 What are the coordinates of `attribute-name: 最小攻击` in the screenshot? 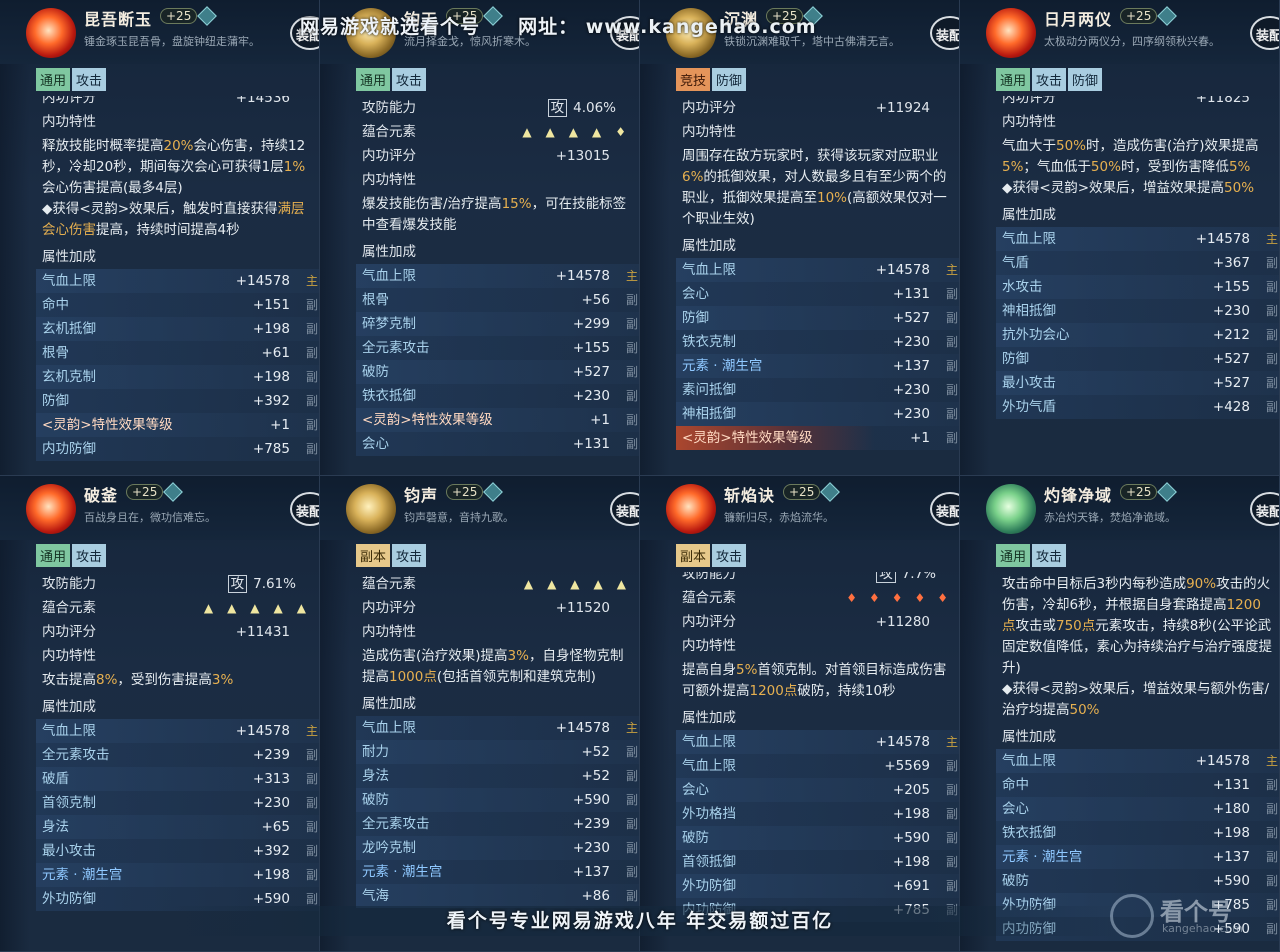 It's located at (1029, 383).